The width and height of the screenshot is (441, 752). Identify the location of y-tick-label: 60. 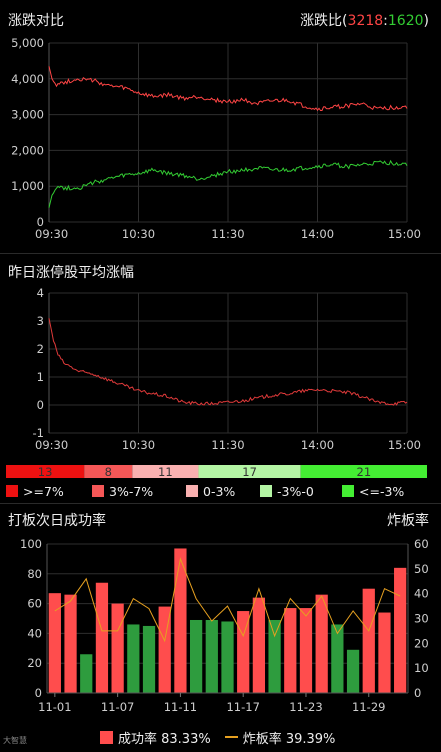
(34, 604).